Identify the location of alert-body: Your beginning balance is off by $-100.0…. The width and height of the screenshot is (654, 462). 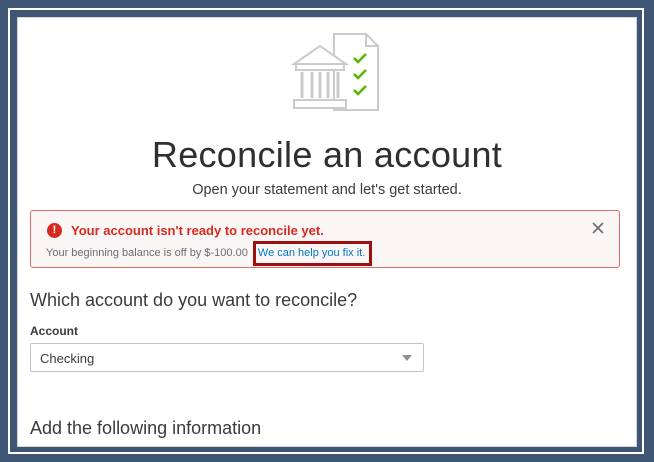
(209, 253).